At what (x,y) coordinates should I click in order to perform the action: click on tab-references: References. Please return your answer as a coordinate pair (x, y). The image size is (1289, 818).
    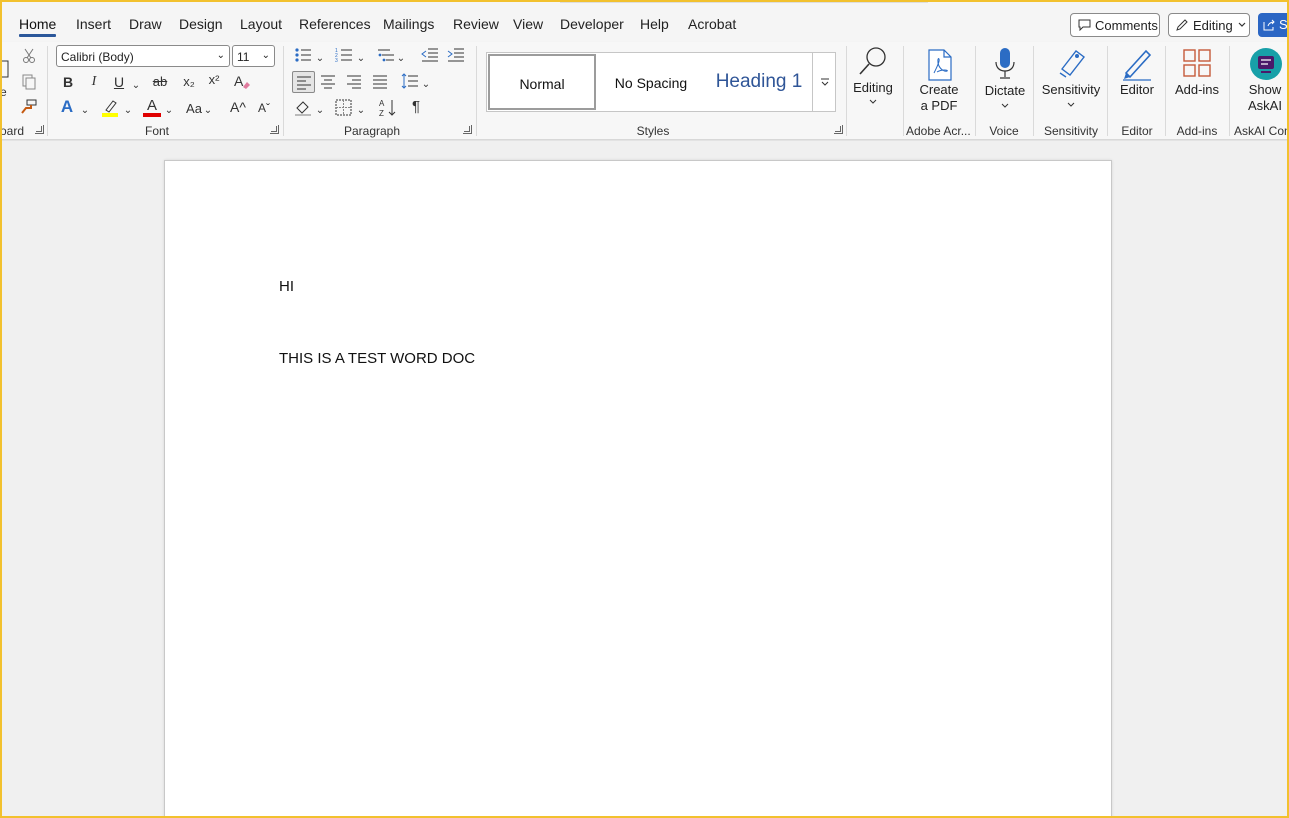
    Looking at the image, I should click on (335, 24).